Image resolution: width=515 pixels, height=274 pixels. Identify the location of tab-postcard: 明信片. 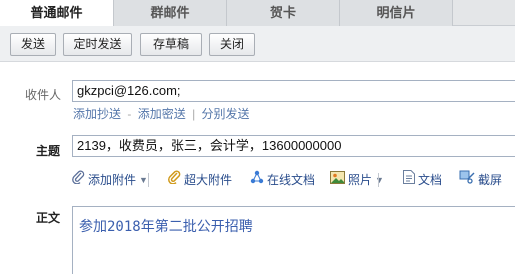
(396, 13).